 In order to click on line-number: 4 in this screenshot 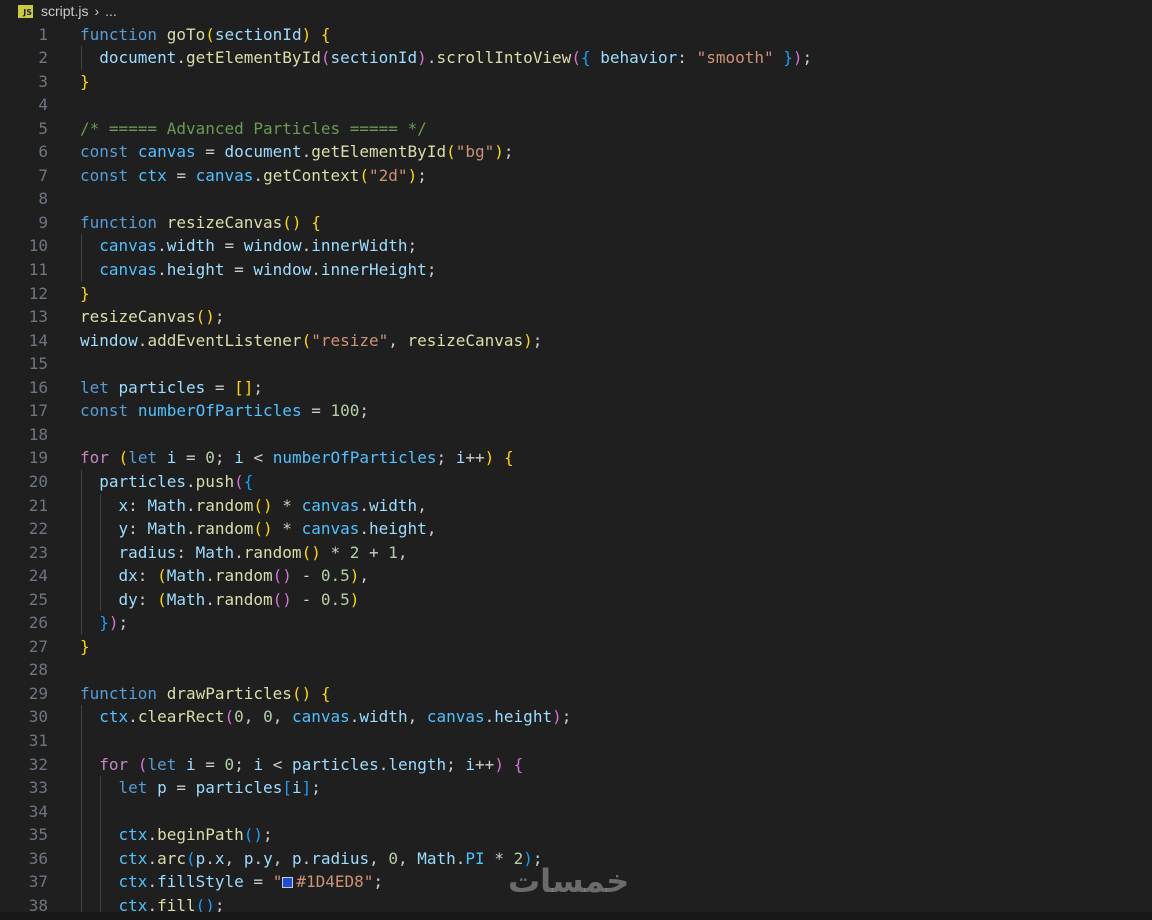, I will do `click(43, 105)`.